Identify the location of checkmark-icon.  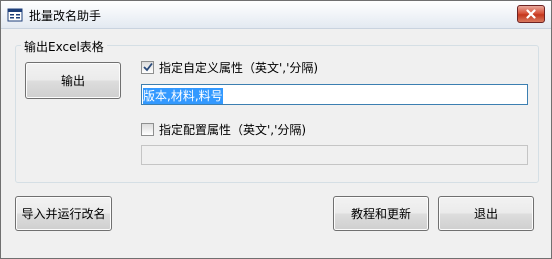
(148, 67).